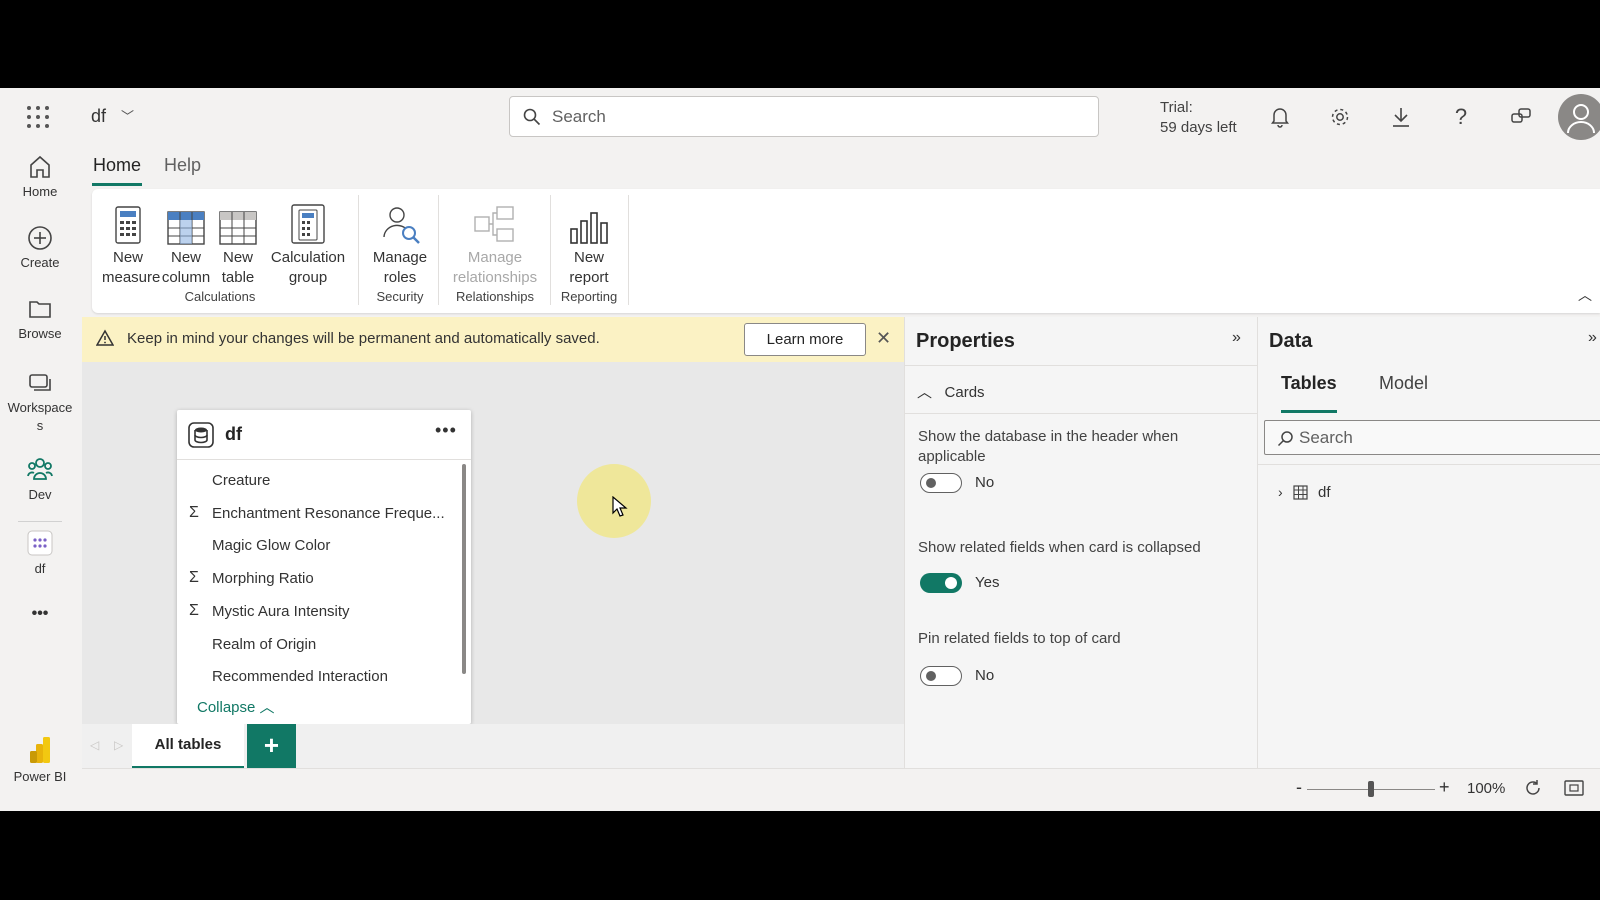 The image size is (1600, 900). Describe the element at coordinates (40, 469) in the screenshot. I see `people-icon` at that location.